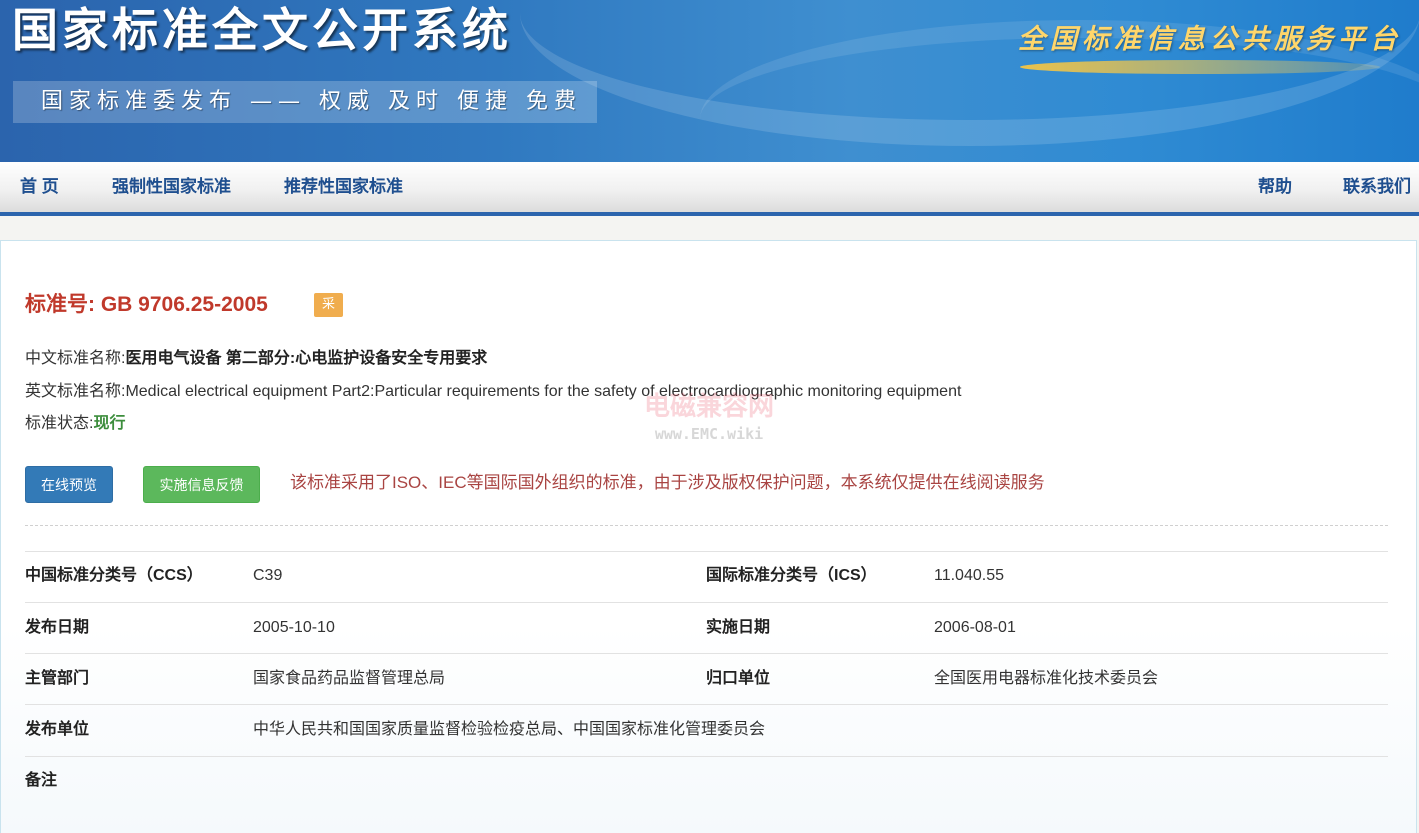 Image resolution: width=1419 pixels, height=833 pixels. What do you see at coordinates (969, 575) in the screenshot?
I see `ics-value: 11.040.55` at bounding box center [969, 575].